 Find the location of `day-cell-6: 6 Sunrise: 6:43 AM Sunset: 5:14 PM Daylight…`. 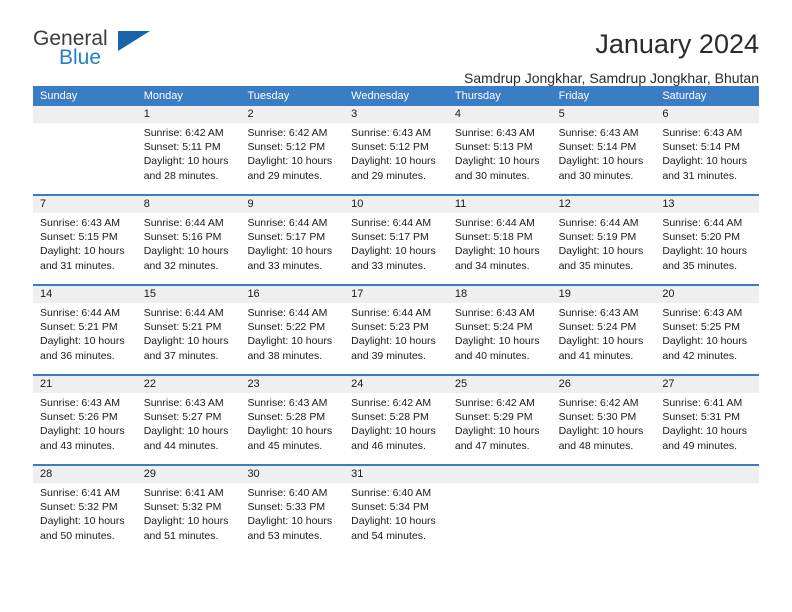

day-cell-6: 6 Sunrise: 6:43 AM Sunset: 5:14 PM Daylight… is located at coordinates (707, 150).